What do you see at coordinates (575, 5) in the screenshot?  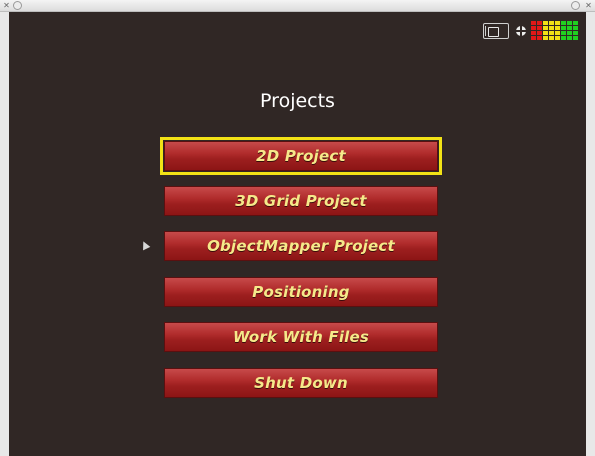 I see `minimize-icon` at bounding box center [575, 5].